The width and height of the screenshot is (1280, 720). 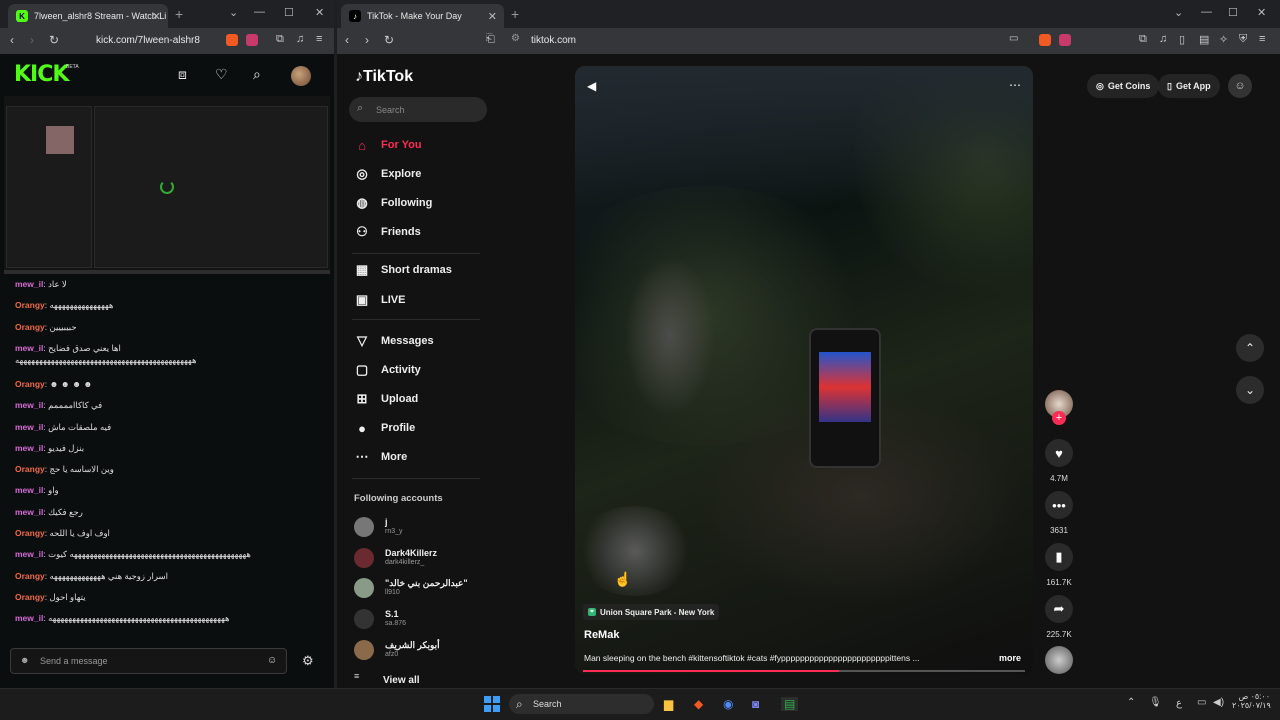 What do you see at coordinates (393, 341) in the screenshot?
I see `nav-messages: ▽ Messages` at bounding box center [393, 341].